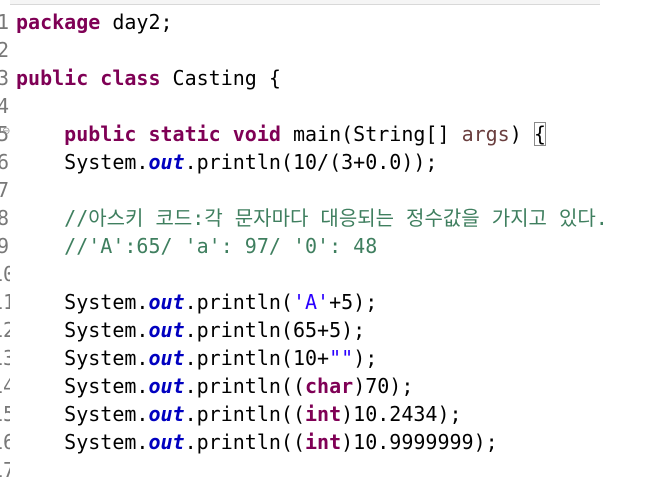  What do you see at coordinates (136, 22) in the screenshot?
I see `package-name: day2;` at bounding box center [136, 22].